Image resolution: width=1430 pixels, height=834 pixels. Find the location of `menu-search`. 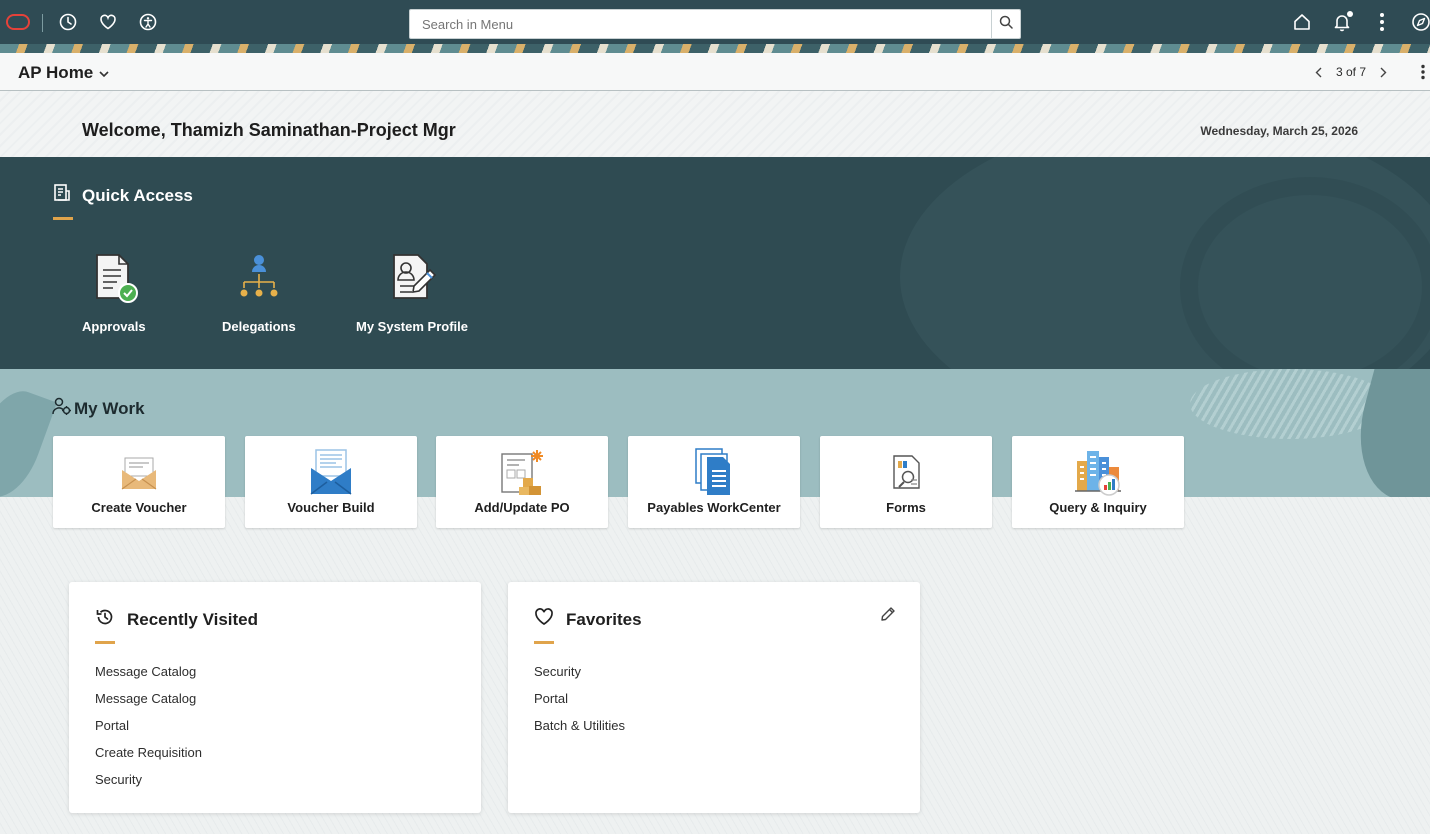

menu-search is located at coordinates (715, 24).